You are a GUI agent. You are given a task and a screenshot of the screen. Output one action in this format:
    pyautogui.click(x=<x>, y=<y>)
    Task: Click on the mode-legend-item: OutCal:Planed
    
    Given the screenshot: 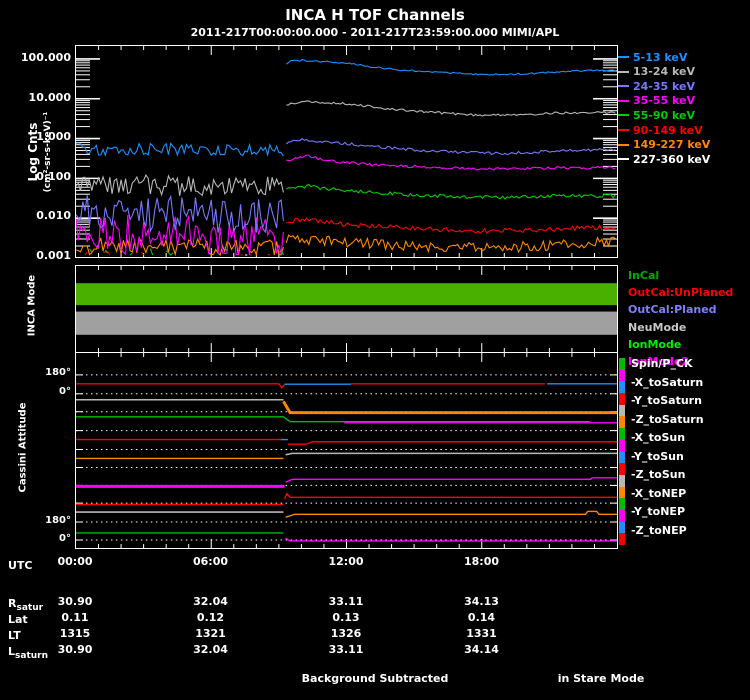 What is the action you would take?
    pyautogui.click(x=672, y=310)
    